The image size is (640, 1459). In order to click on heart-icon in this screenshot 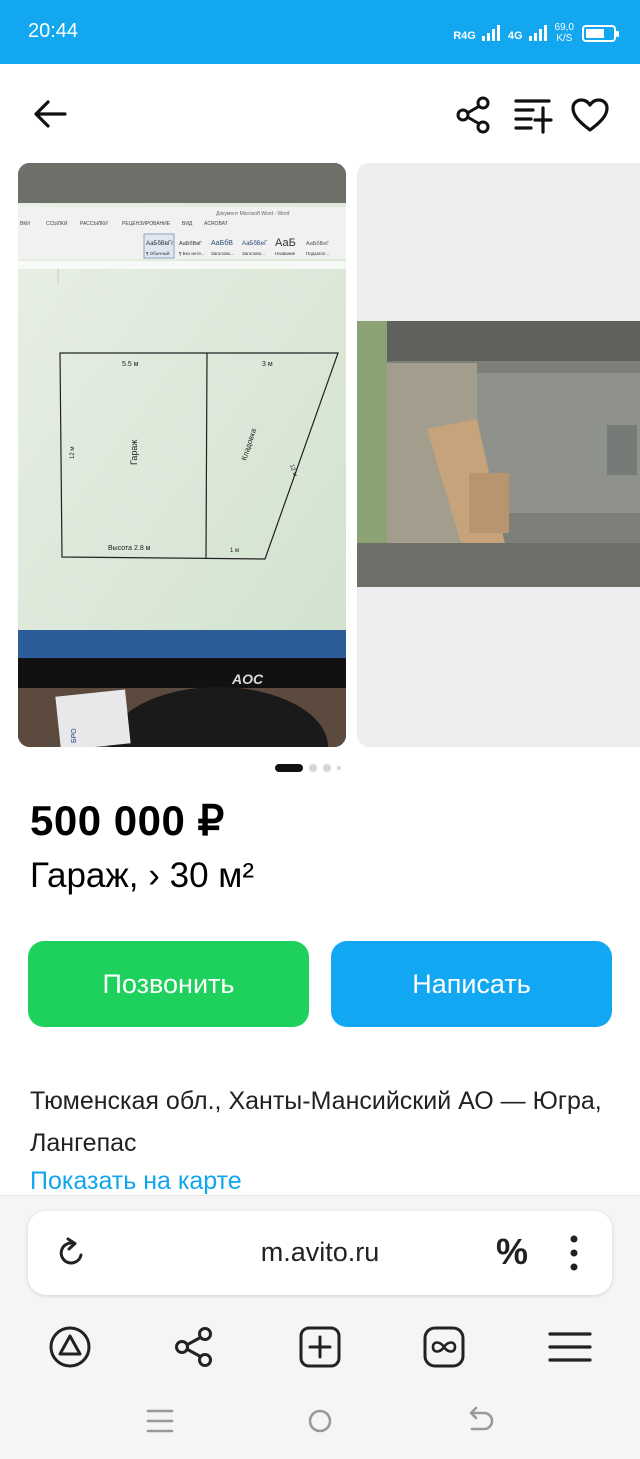, I will do `click(590, 115)`.